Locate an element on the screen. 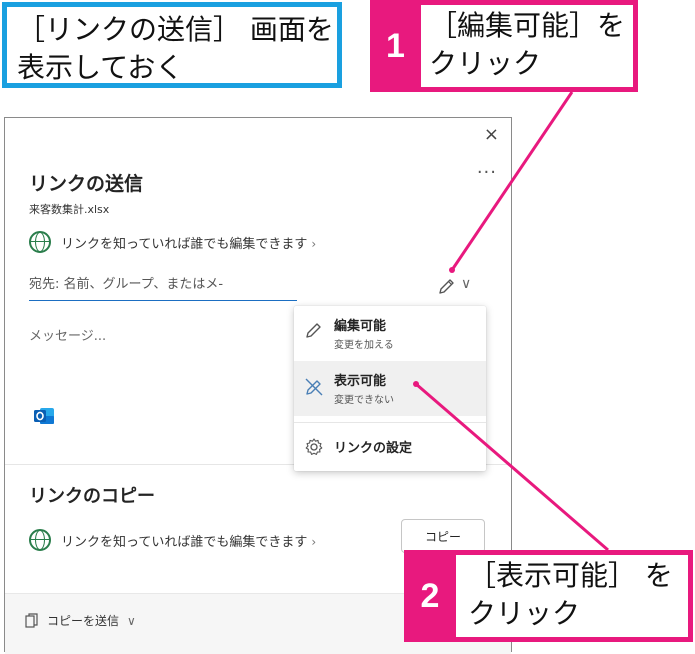 This screenshot has height=654, width=695. outlook-icon is located at coordinates (44, 416).